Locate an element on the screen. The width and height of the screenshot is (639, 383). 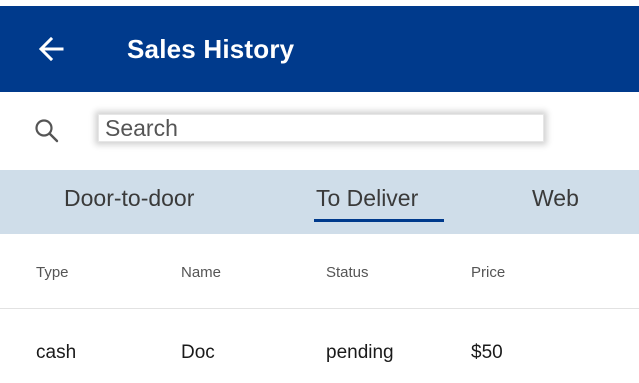
active-tab-indicator is located at coordinates (379, 220).